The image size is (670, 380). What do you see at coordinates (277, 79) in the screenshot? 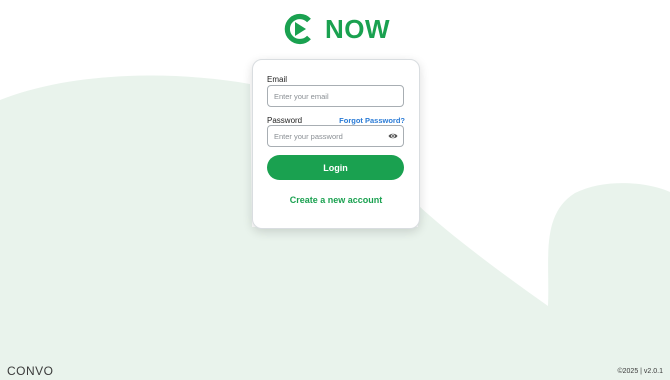
I see `email-label: Email` at bounding box center [277, 79].